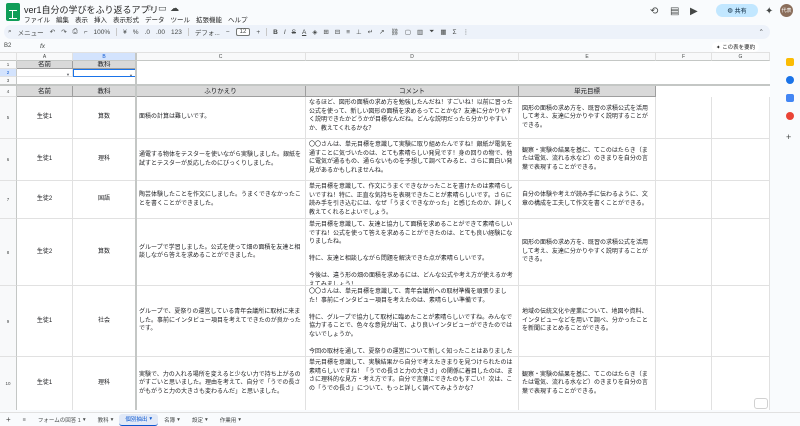 The height and width of the screenshot is (426, 800). I want to click on tab-subjects: 教科 ▾, so click(106, 420).